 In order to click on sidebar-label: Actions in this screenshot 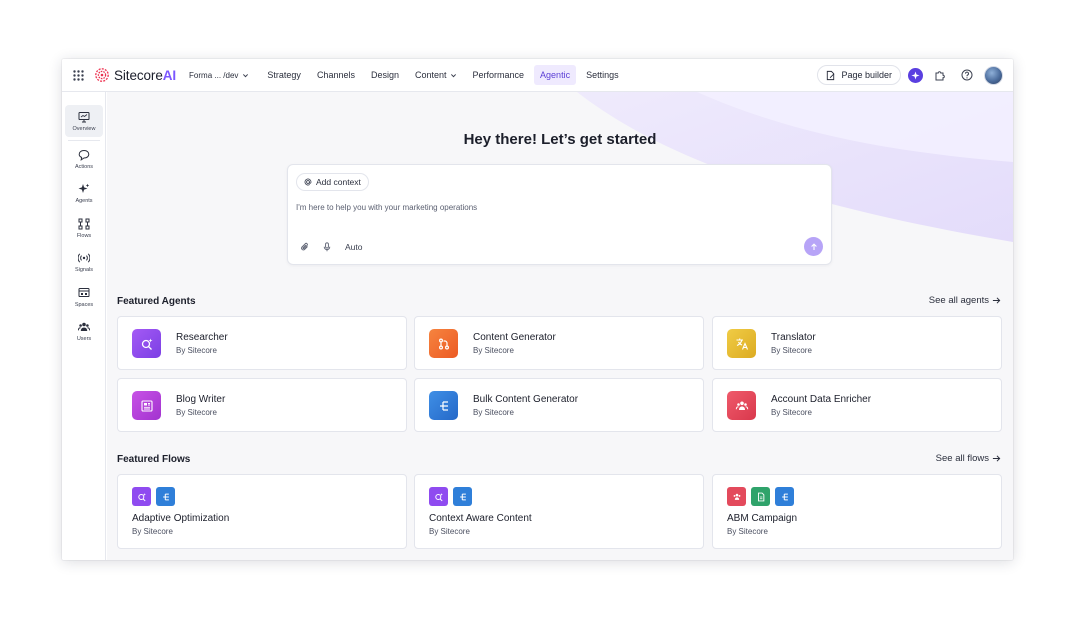, I will do `click(84, 166)`.